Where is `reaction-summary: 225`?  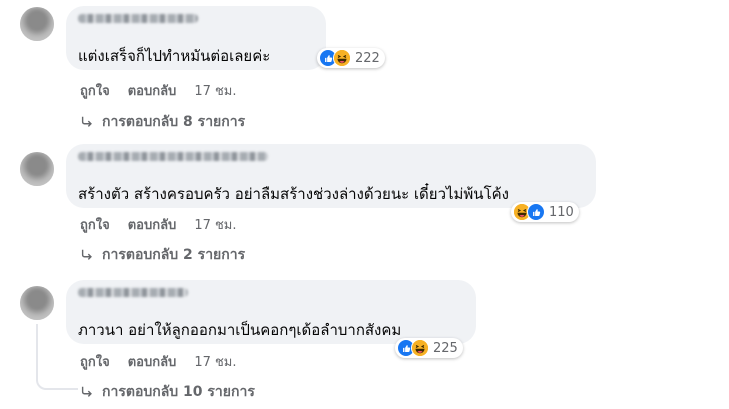
reaction-summary: 225 is located at coordinates (429, 348).